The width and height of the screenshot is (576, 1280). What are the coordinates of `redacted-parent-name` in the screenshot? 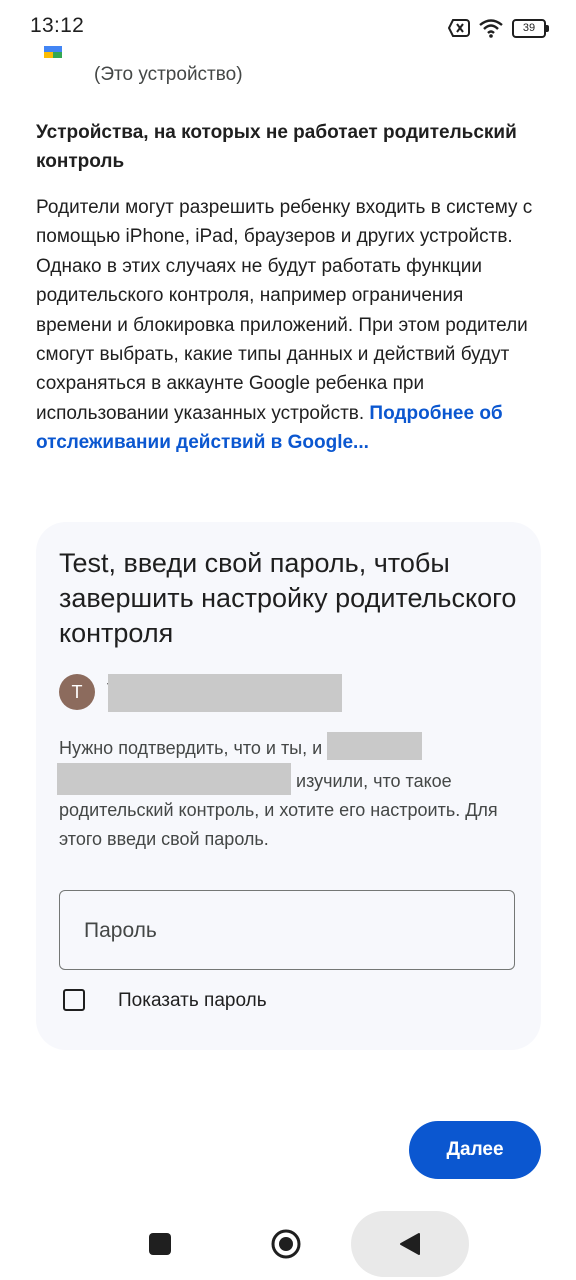 It's located at (375, 746).